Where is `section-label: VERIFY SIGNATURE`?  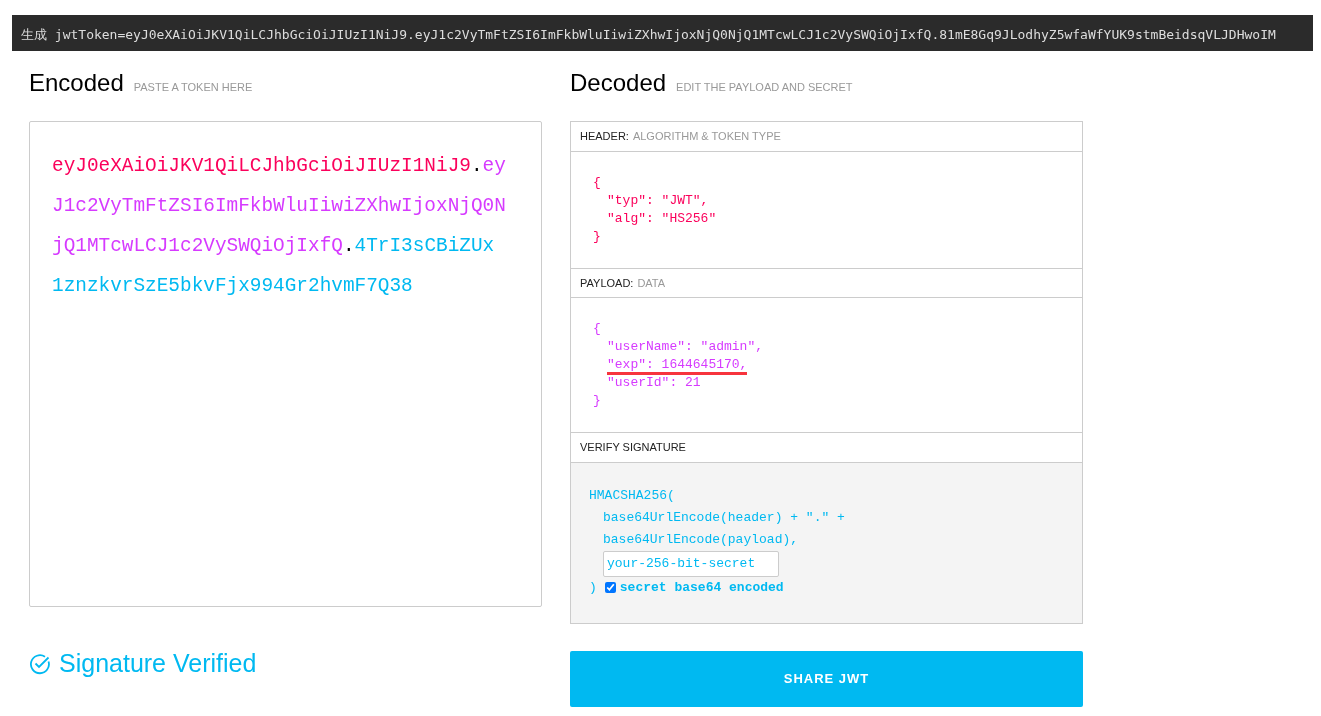
section-label: VERIFY SIGNATURE is located at coordinates (633, 447).